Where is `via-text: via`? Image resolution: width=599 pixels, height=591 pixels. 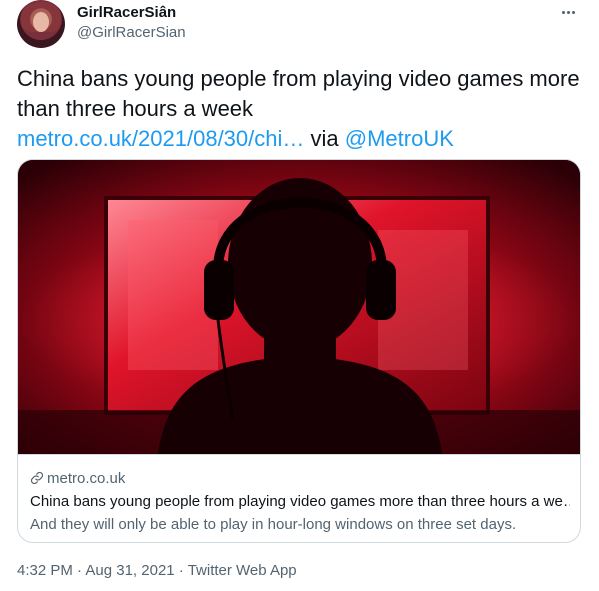
via-text: via is located at coordinates (324, 138).